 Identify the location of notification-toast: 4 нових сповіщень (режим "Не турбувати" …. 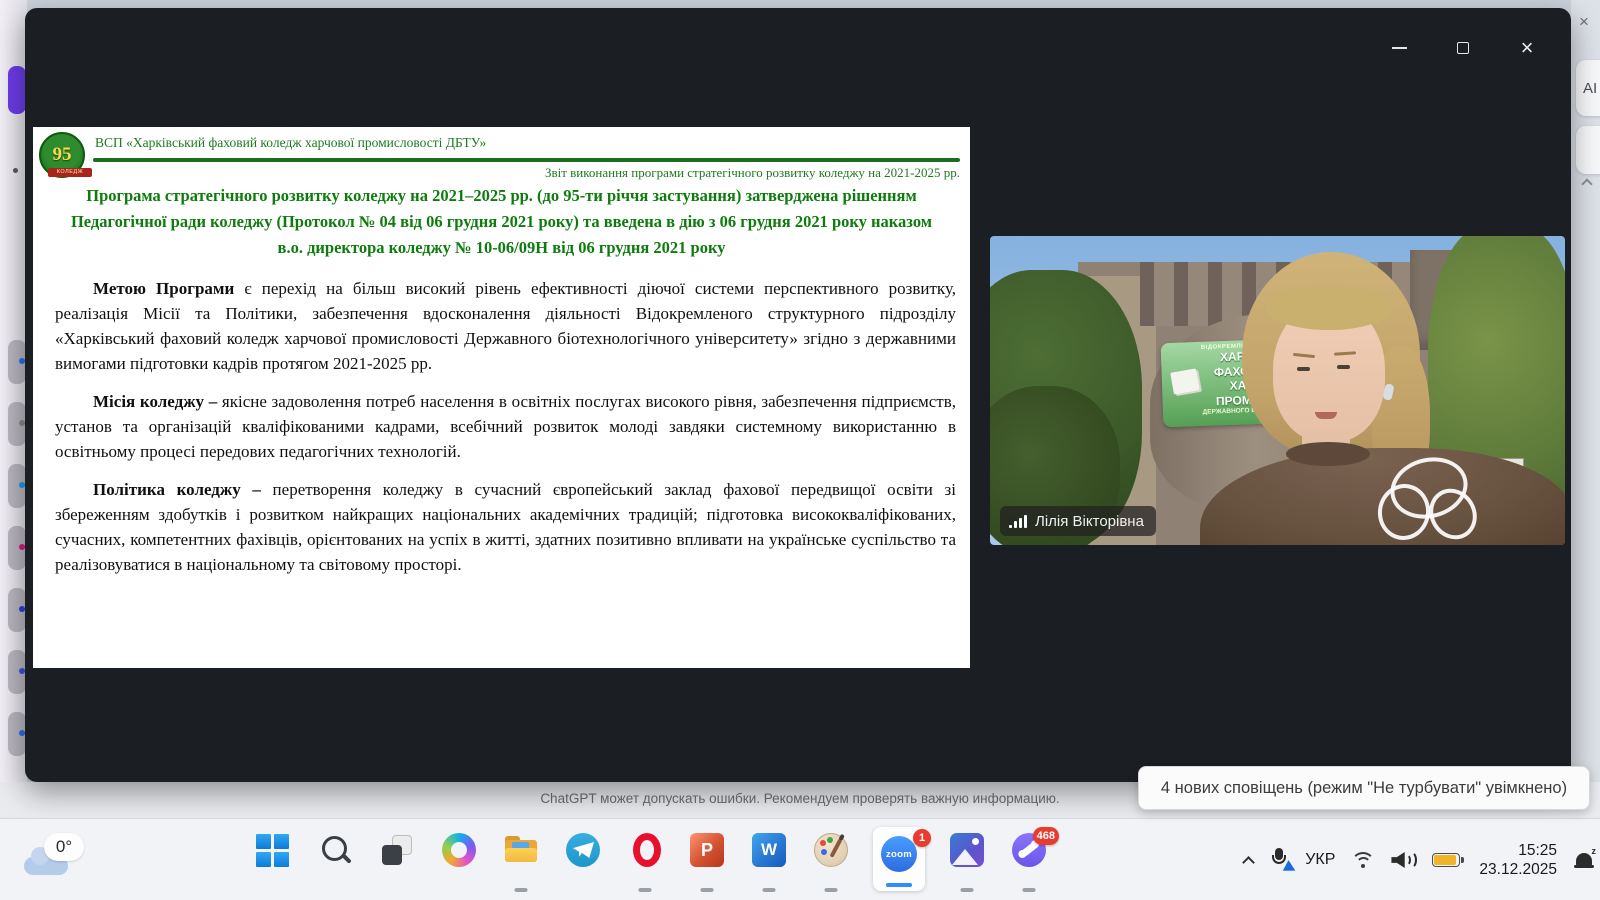
(1364, 788).